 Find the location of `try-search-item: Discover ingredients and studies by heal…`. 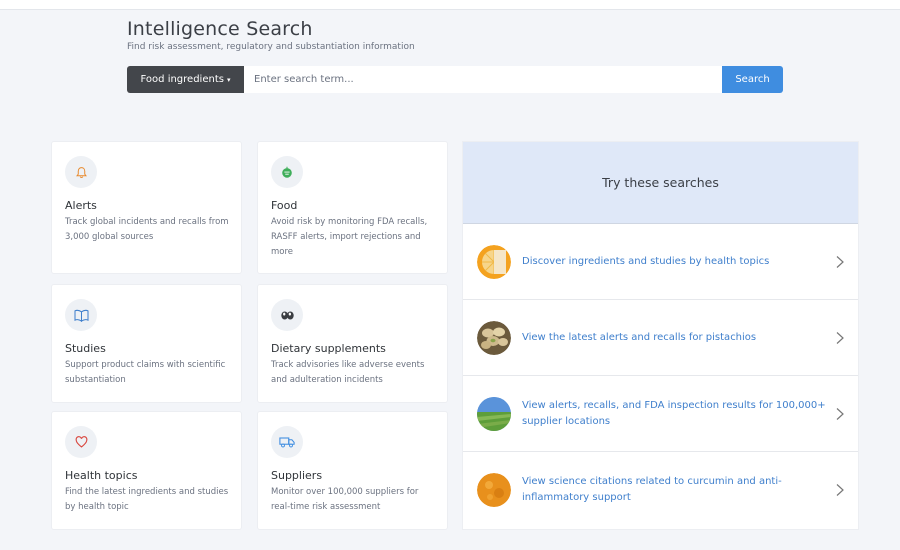

try-search-item: Discover ingredients and studies by heal… is located at coordinates (660, 262).